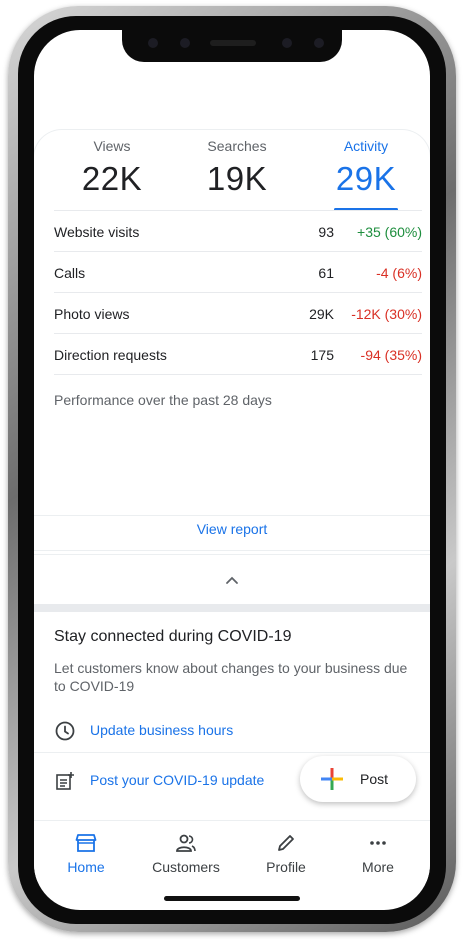  I want to click on covid-section-title: Stay connected during COVID-19, so click(173, 636).